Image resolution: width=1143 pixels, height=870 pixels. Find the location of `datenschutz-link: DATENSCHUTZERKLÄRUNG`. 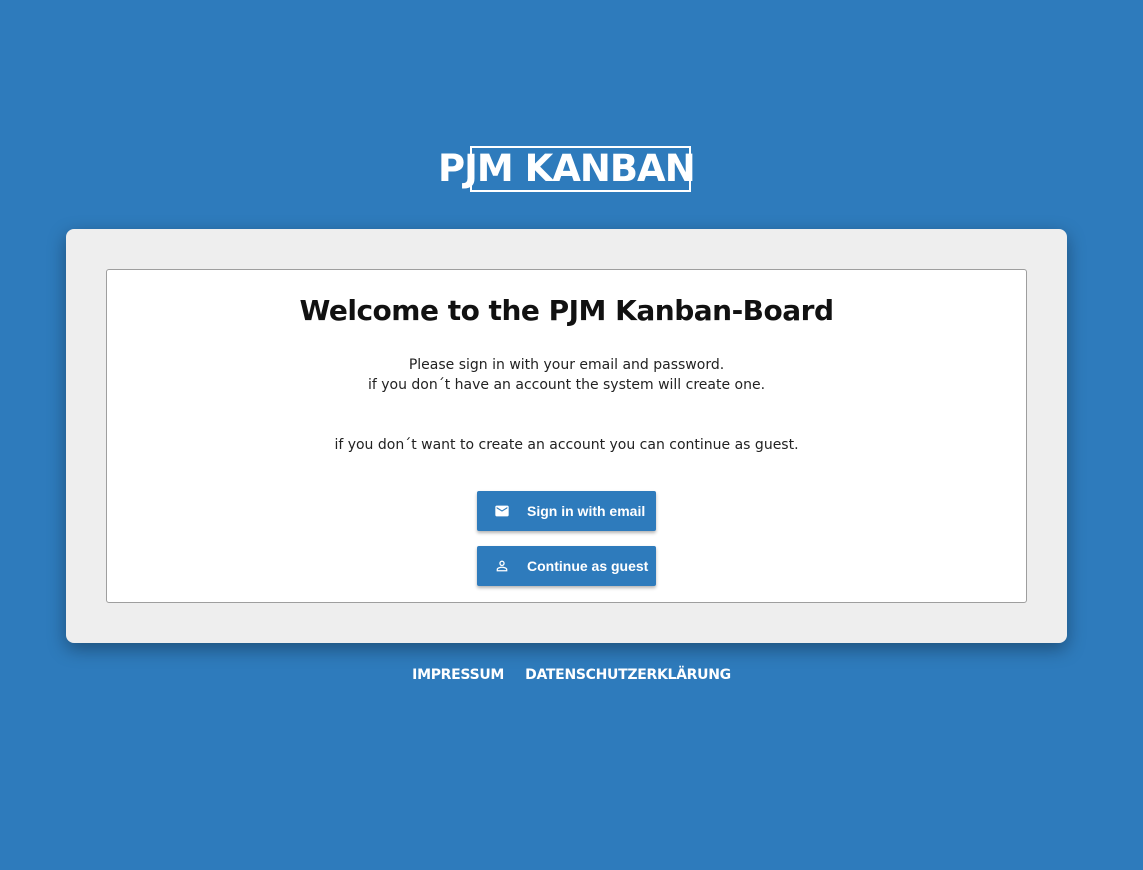

datenschutz-link: DATENSCHUTZERKLÄRUNG is located at coordinates (628, 675).